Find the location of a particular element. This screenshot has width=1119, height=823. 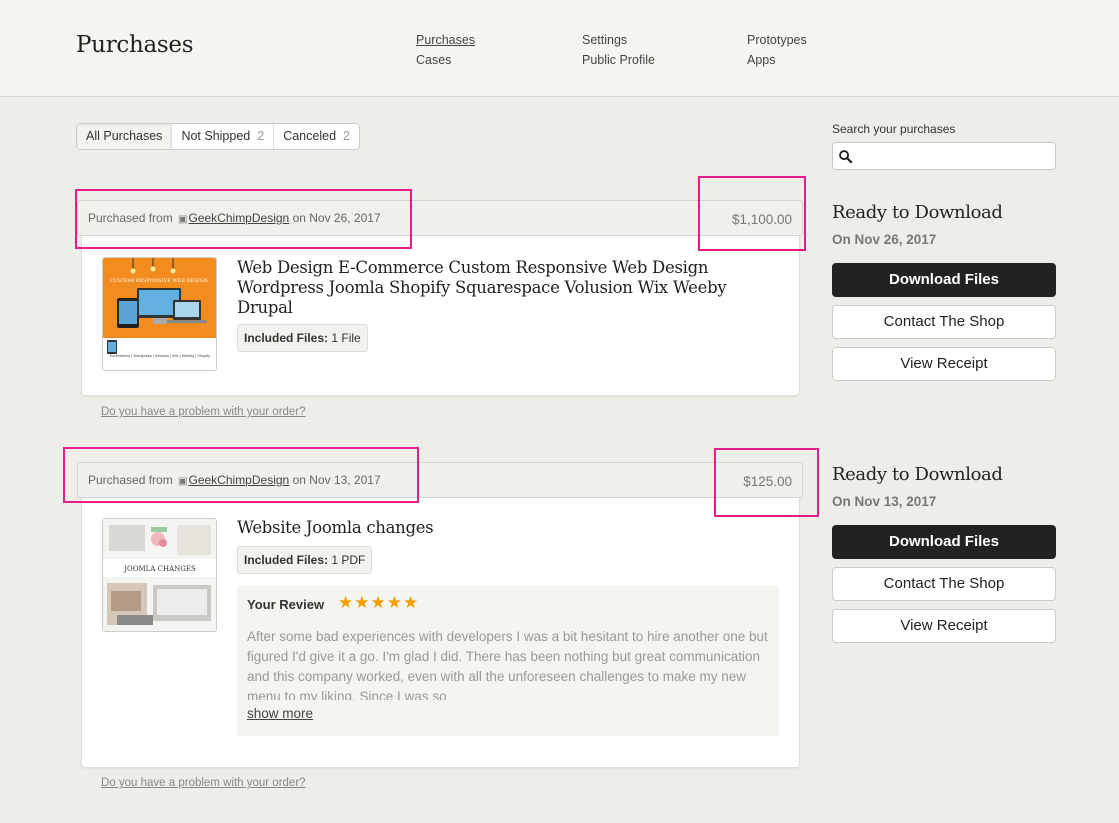

tab-label: All Purchases is located at coordinates (124, 136).